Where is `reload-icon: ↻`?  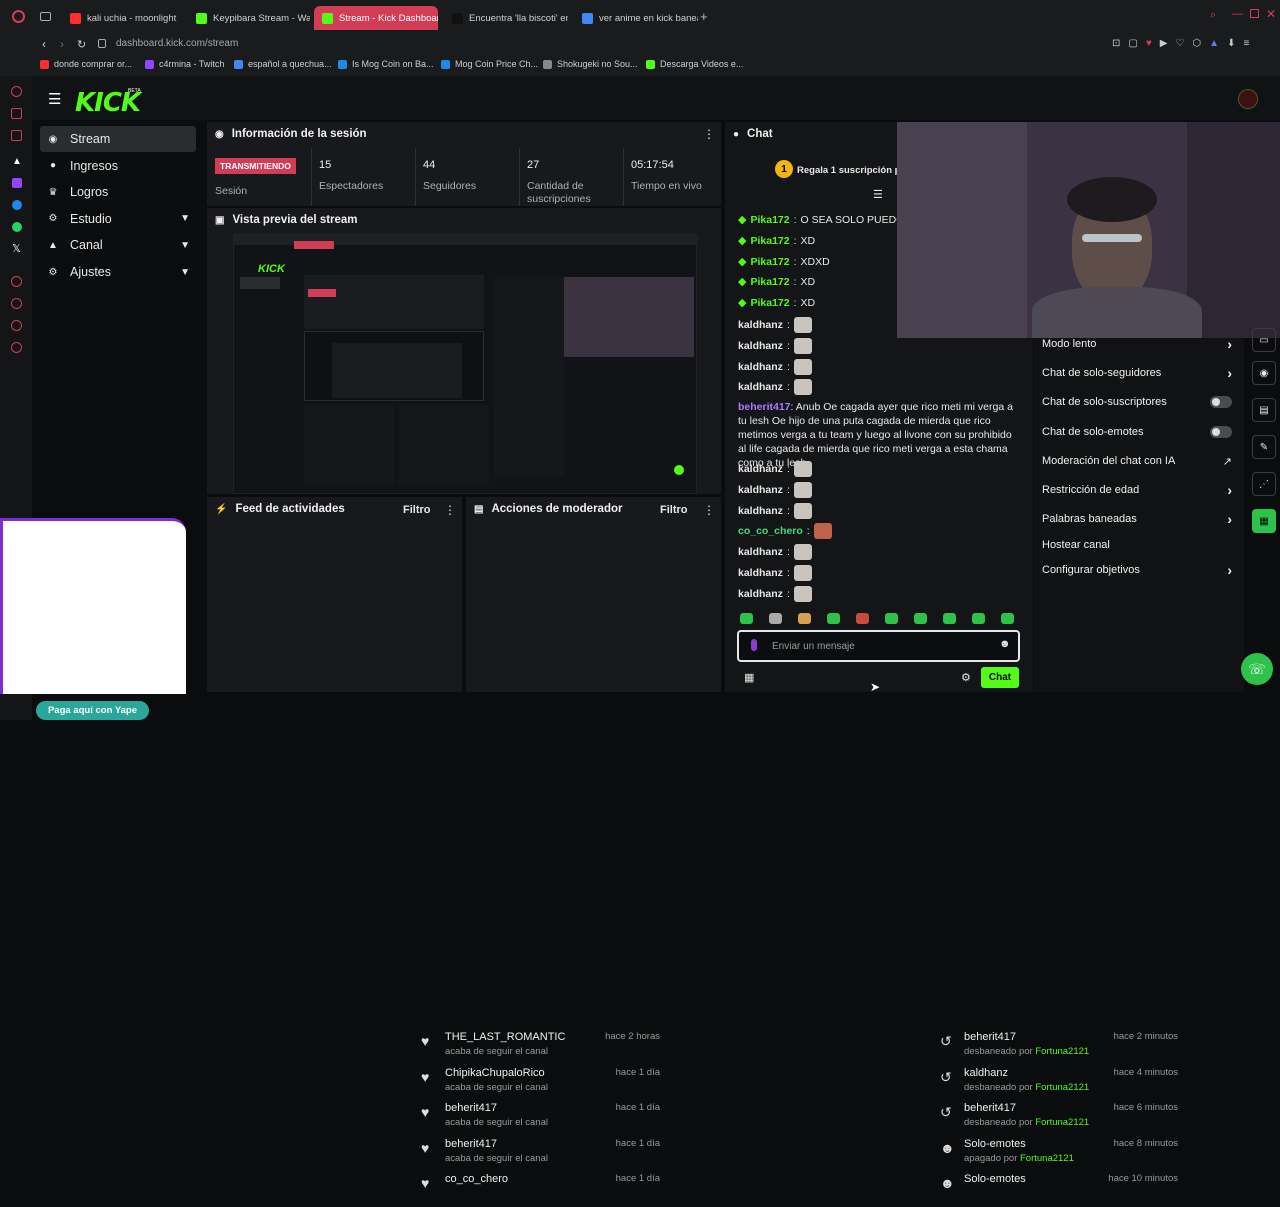 reload-icon: ↻ is located at coordinates (81, 44).